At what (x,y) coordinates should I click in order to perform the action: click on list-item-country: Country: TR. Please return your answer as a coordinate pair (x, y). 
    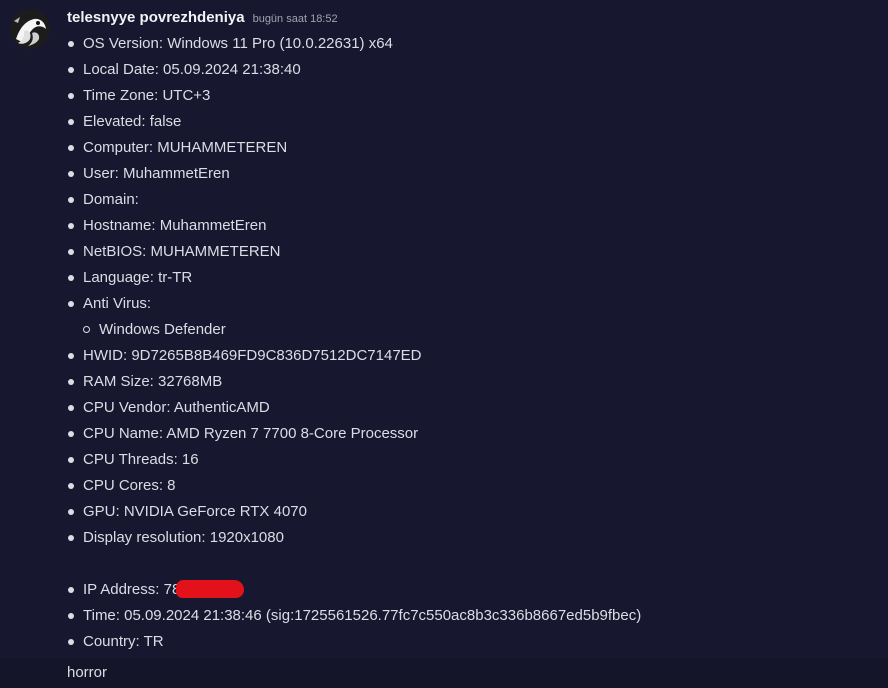
    Looking at the image, I should click on (467, 642).